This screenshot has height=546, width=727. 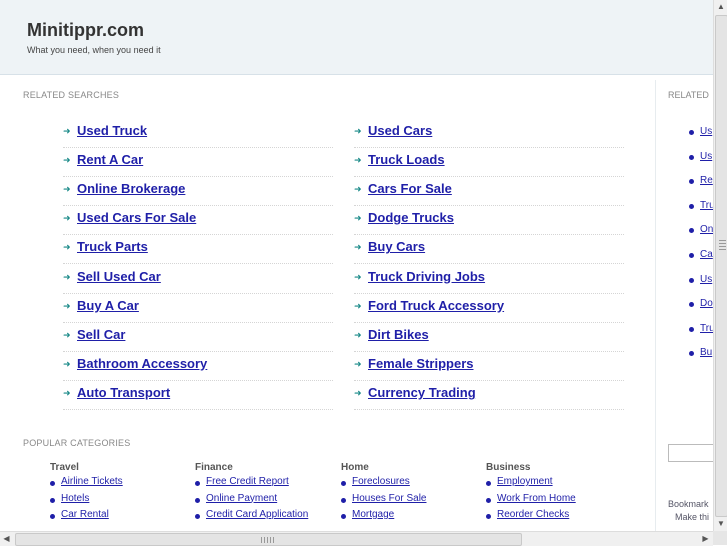 What do you see at coordinates (85, 30) in the screenshot?
I see `site-title: Minitippr.com` at bounding box center [85, 30].